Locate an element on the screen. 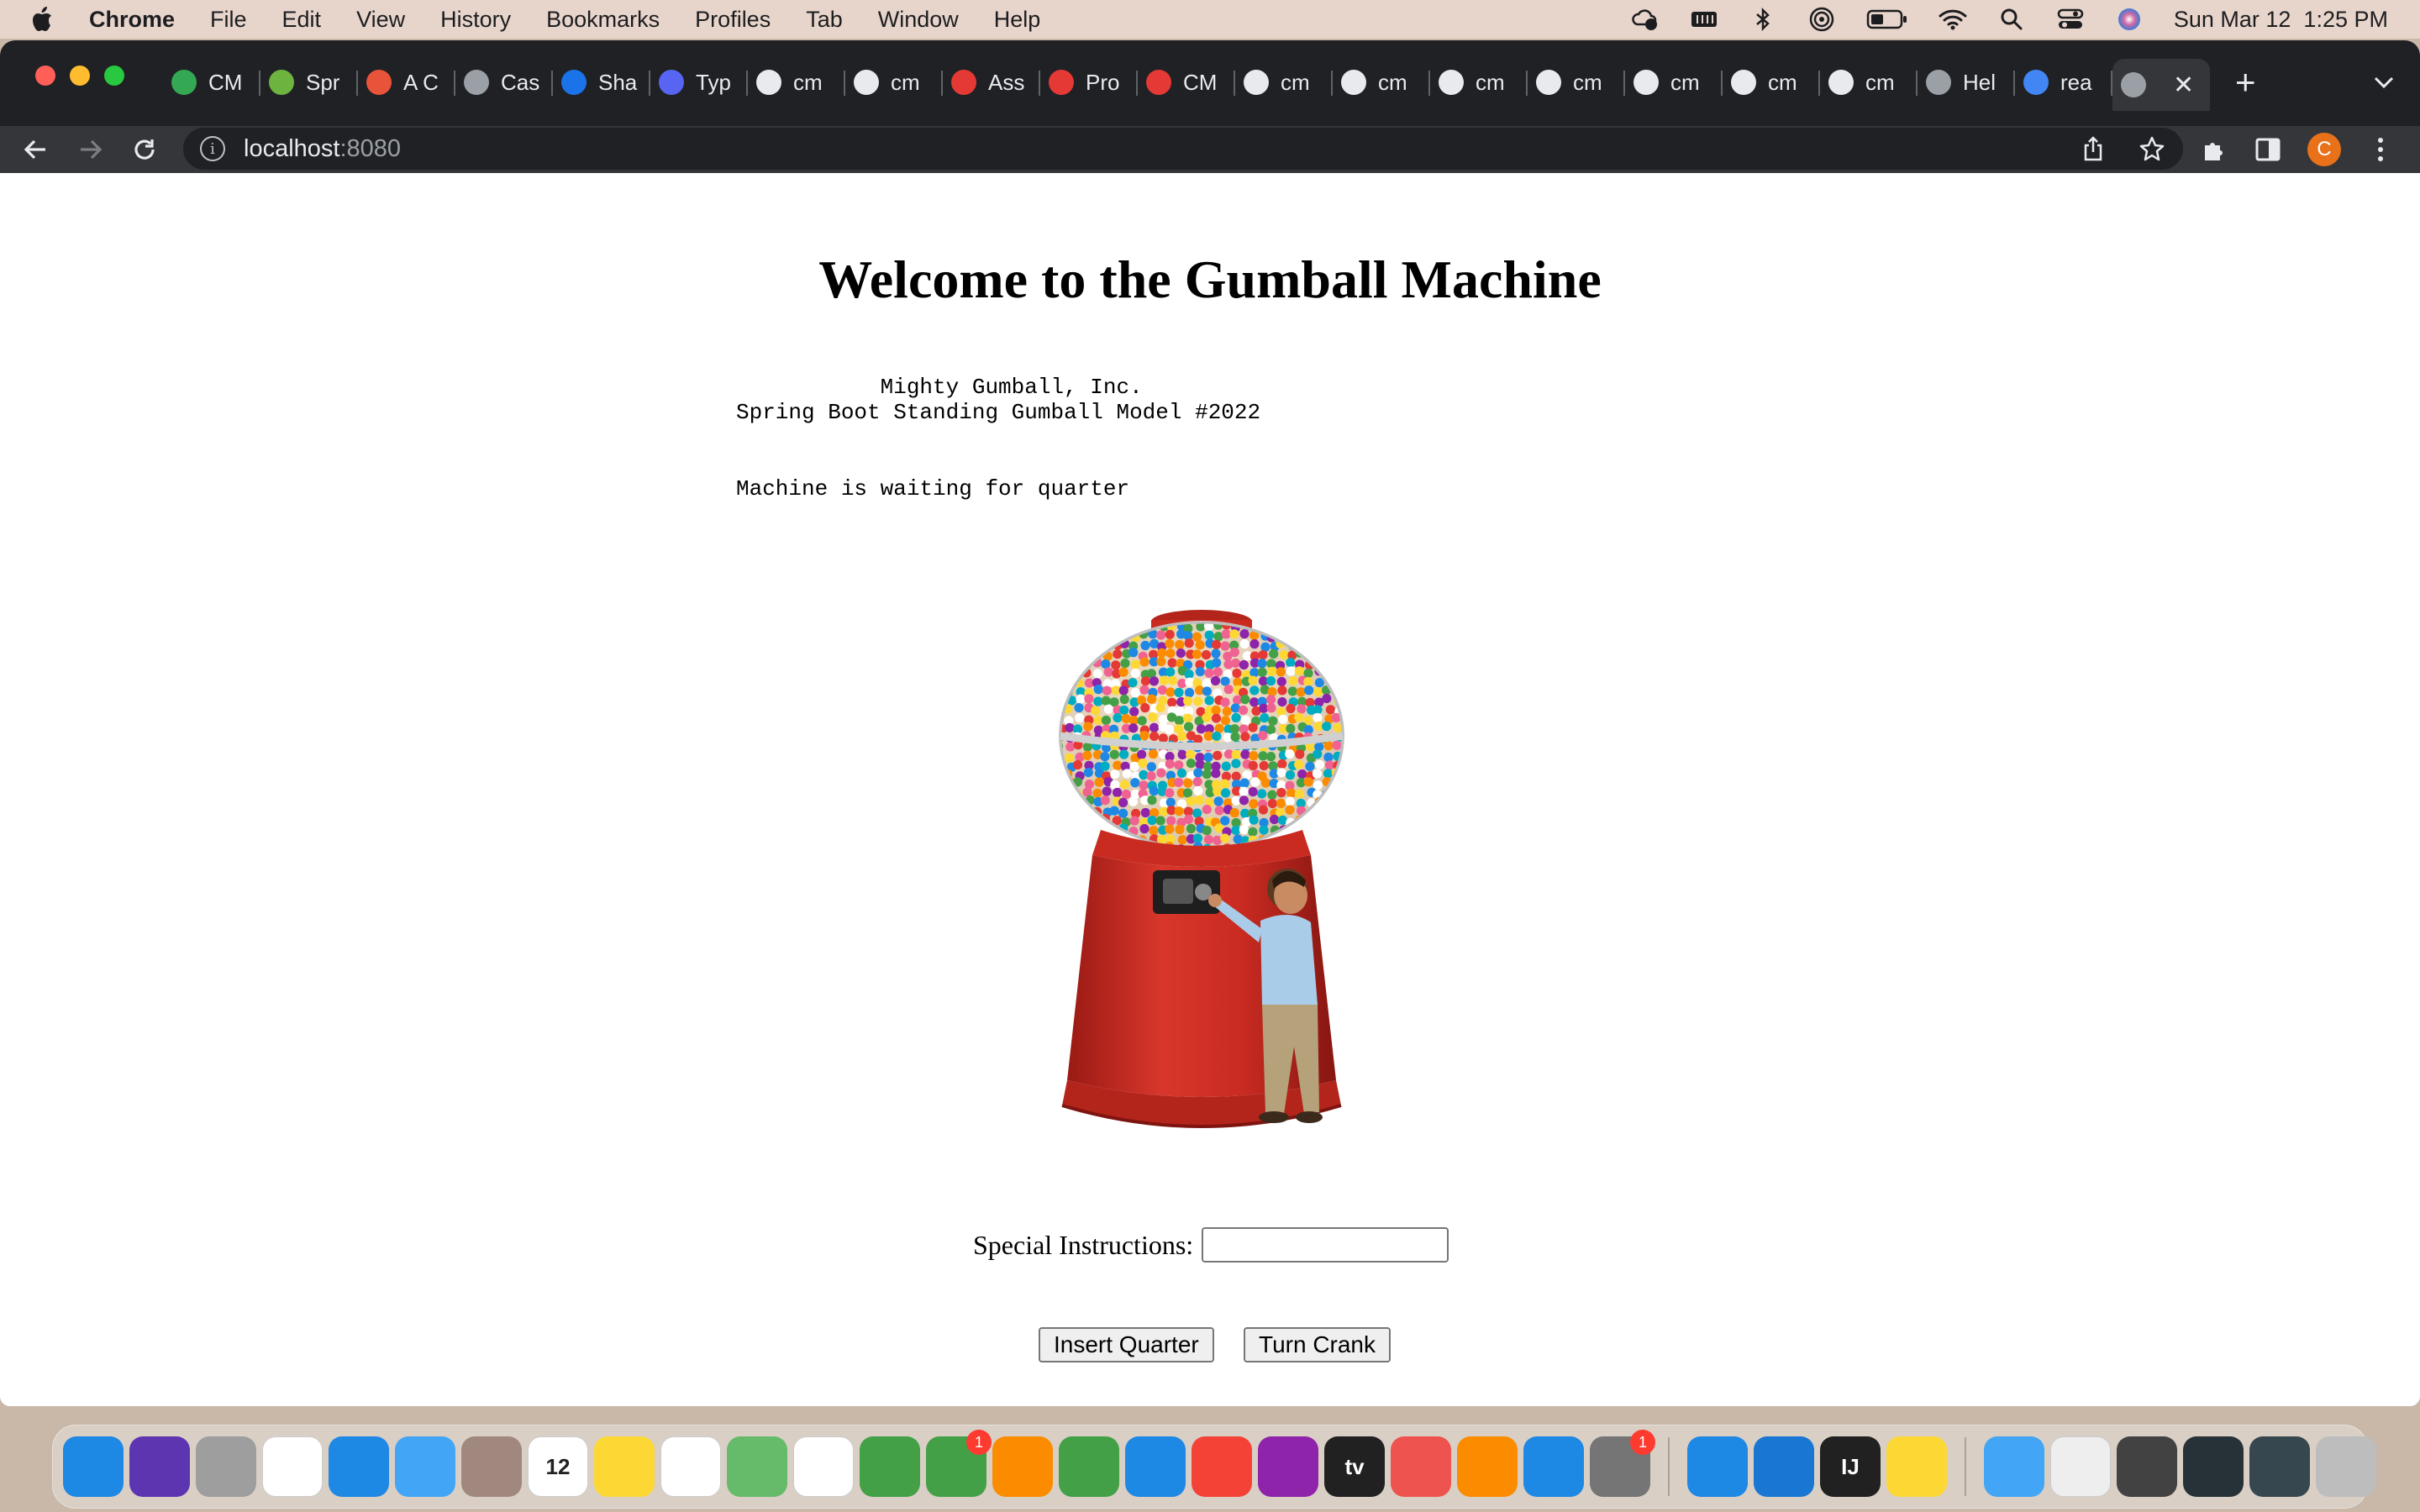 Image resolution: width=2420 pixels, height=1512 pixels. notes-icon is located at coordinates (624, 1466).